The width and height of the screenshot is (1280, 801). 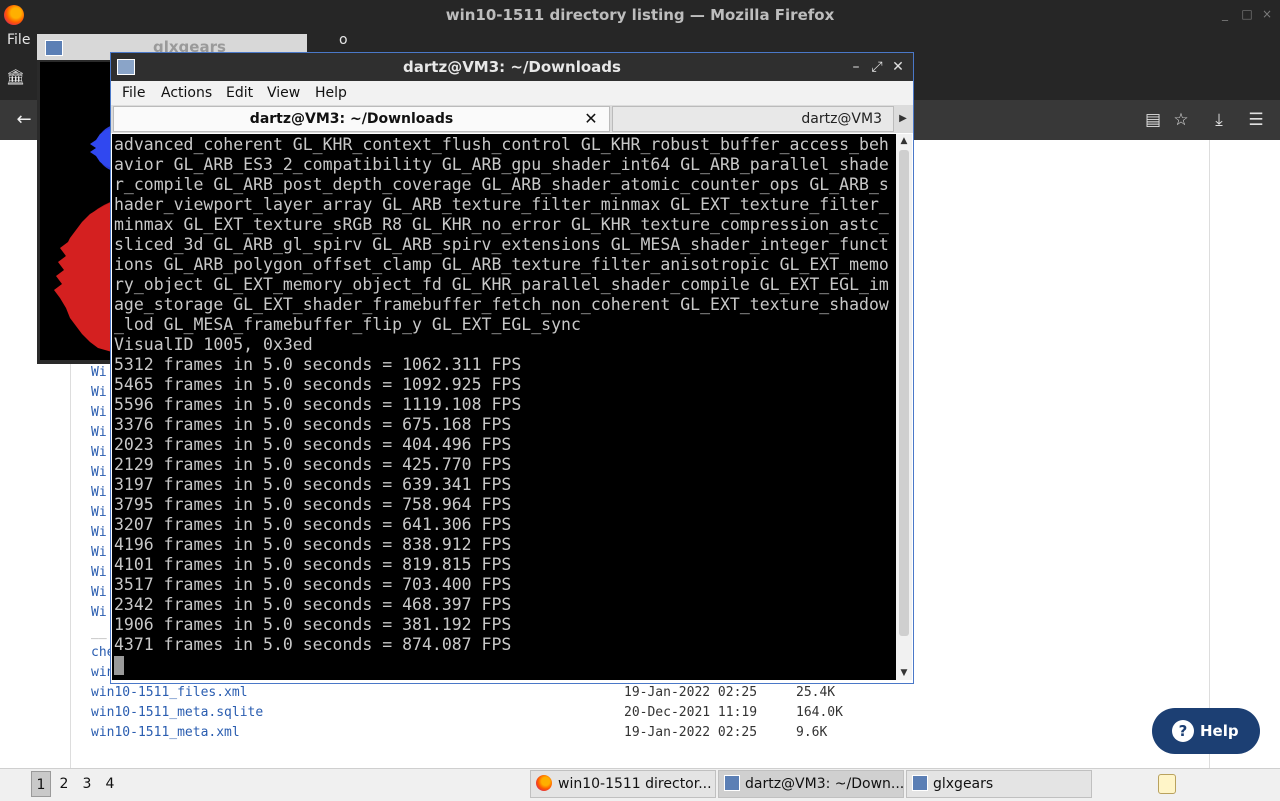 What do you see at coordinates (239, 93) in the screenshot?
I see `terminal-menu-edit: Edit` at bounding box center [239, 93].